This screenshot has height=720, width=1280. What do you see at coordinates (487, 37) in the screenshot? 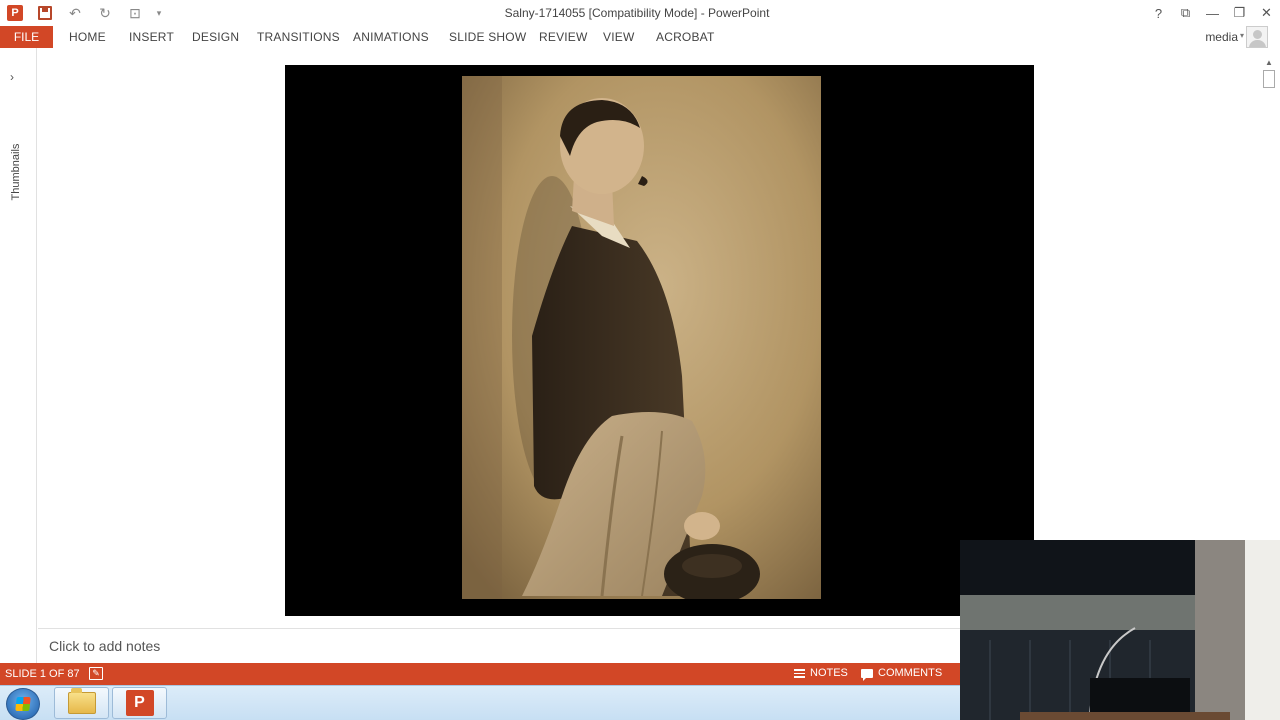
I see `tab-slide-show: SLIDE SHOW` at bounding box center [487, 37].